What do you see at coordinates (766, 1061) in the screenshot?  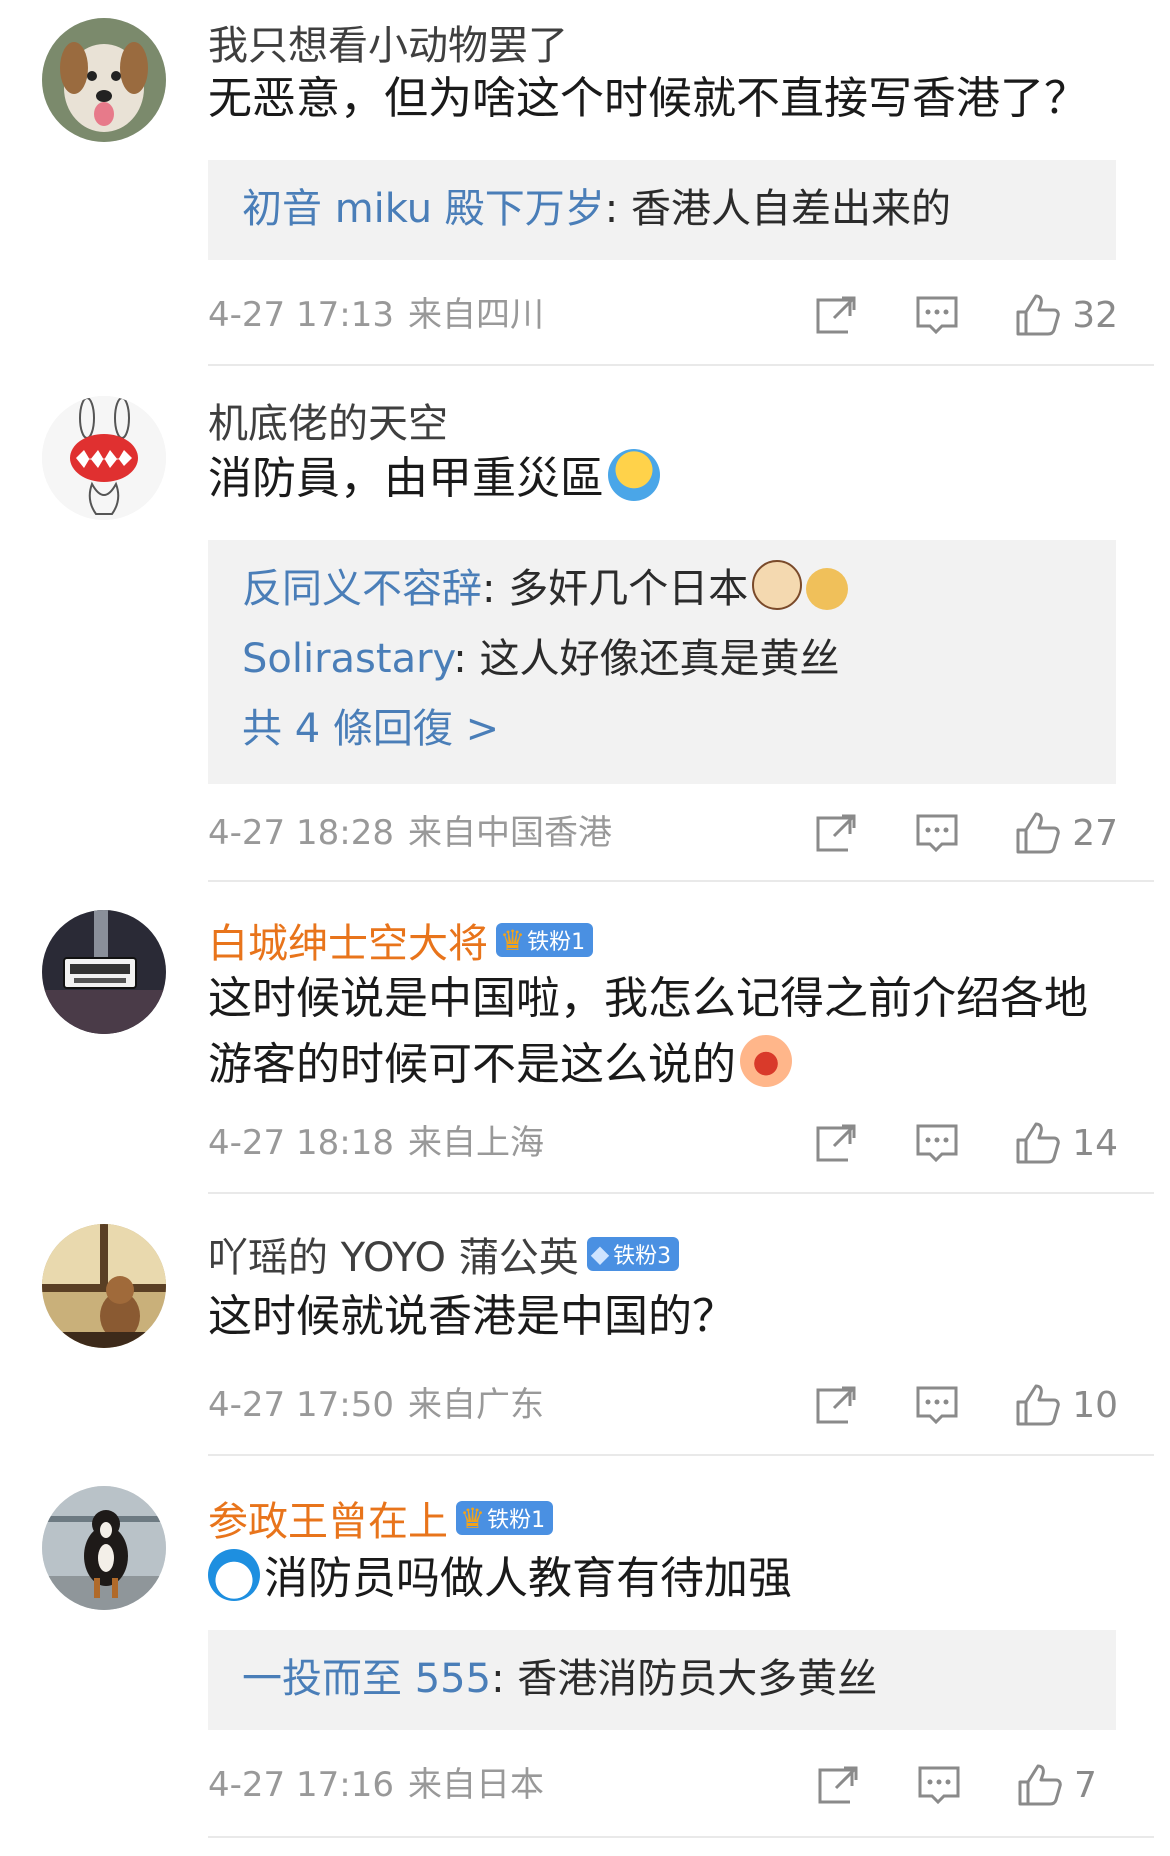 I see `grin-emoji-icon` at bounding box center [766, 1061].